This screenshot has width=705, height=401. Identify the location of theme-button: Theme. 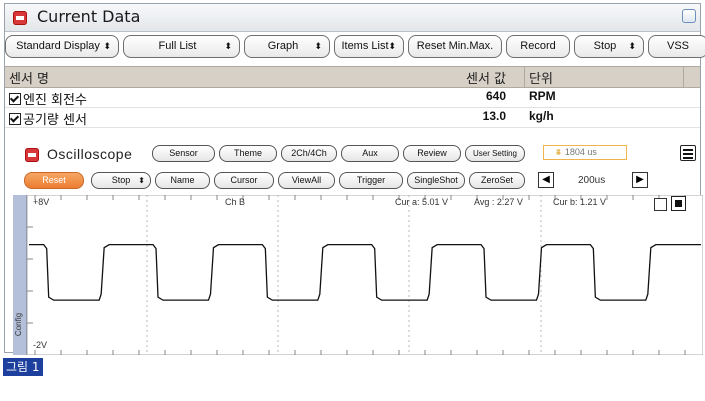
(248, 153).